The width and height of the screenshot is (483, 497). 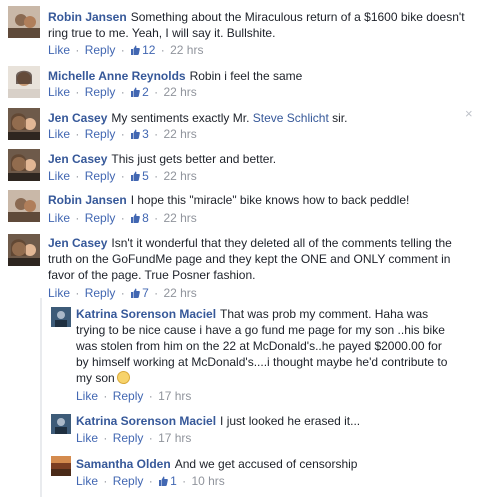 I want to click on reply-actions: Like · Reply · 17 hrs, so click(x=133, y=396).